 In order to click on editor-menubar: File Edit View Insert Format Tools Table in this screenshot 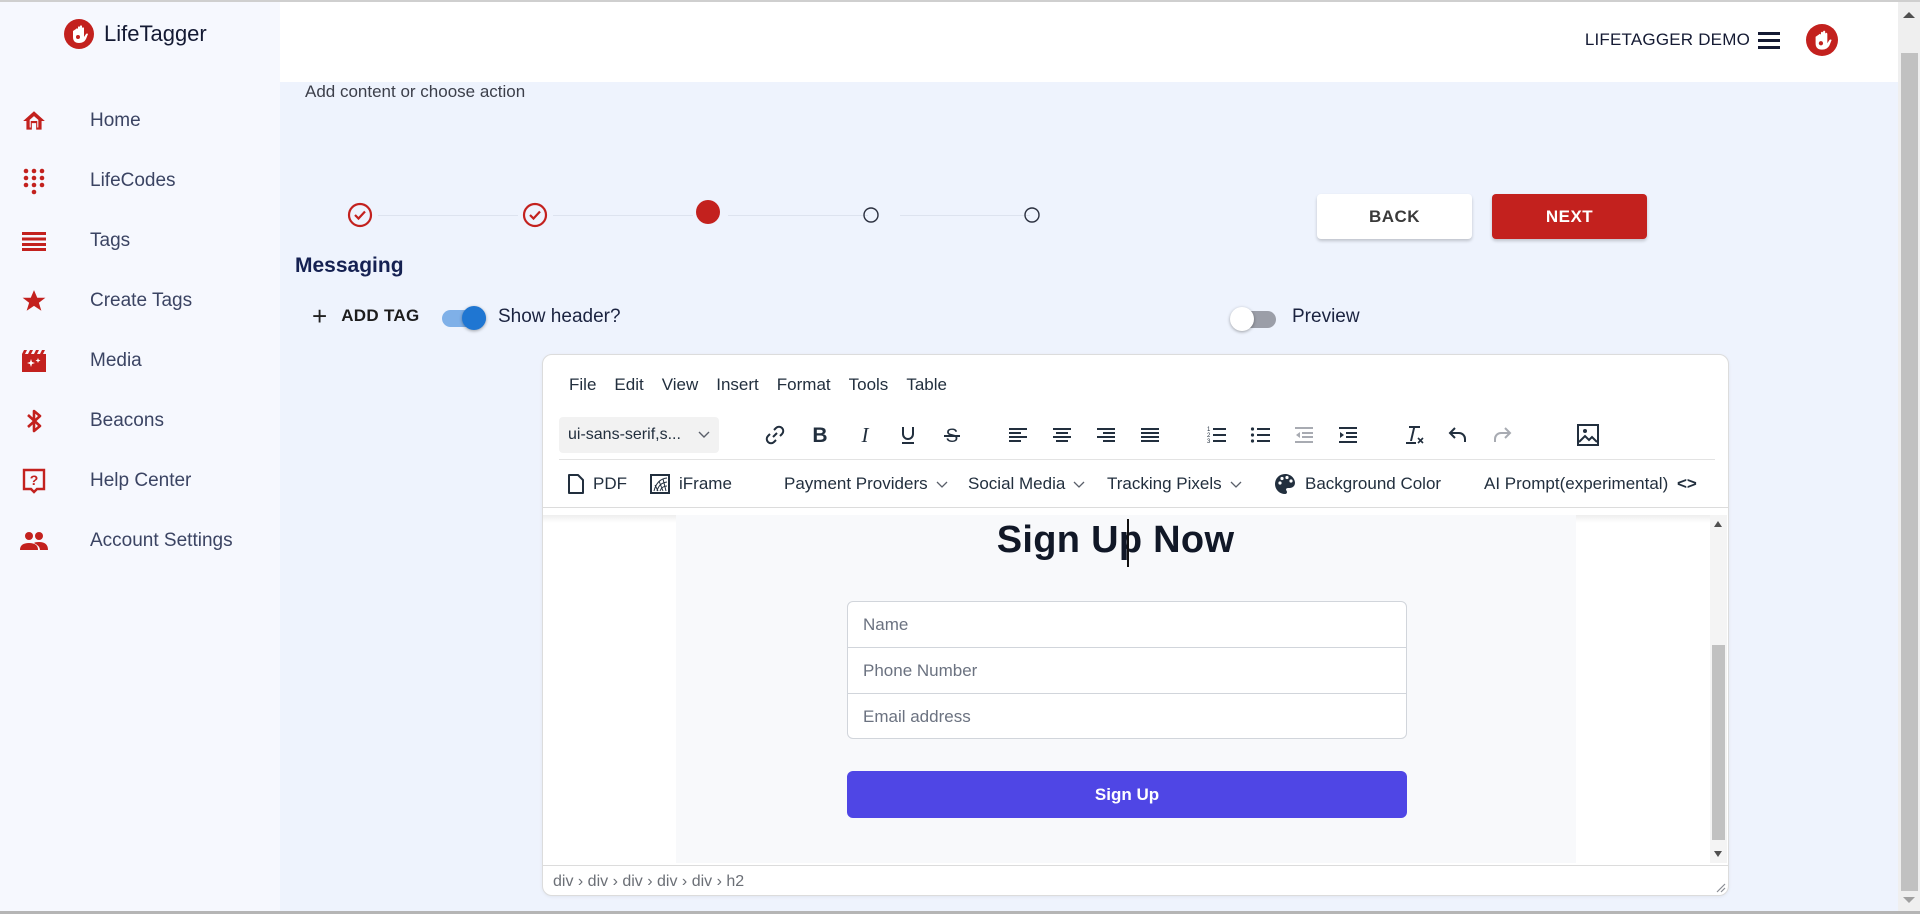, I will do `click(762, 385)`.